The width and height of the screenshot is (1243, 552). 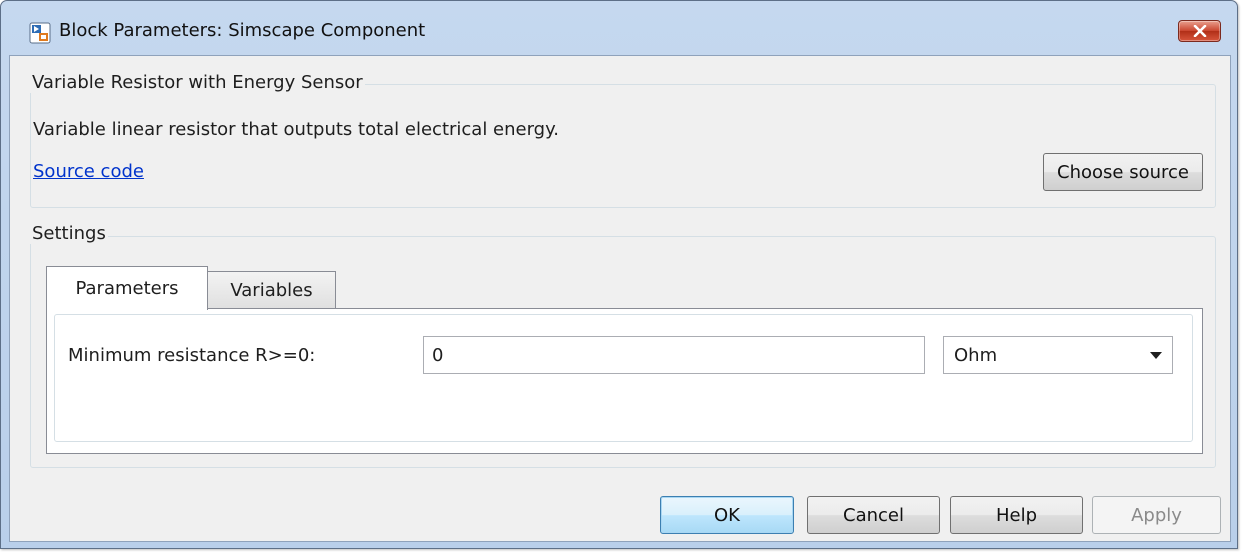 I want to click on min-resistance-label: Minimum resistance R>=0:, so click(x=192, y=355).